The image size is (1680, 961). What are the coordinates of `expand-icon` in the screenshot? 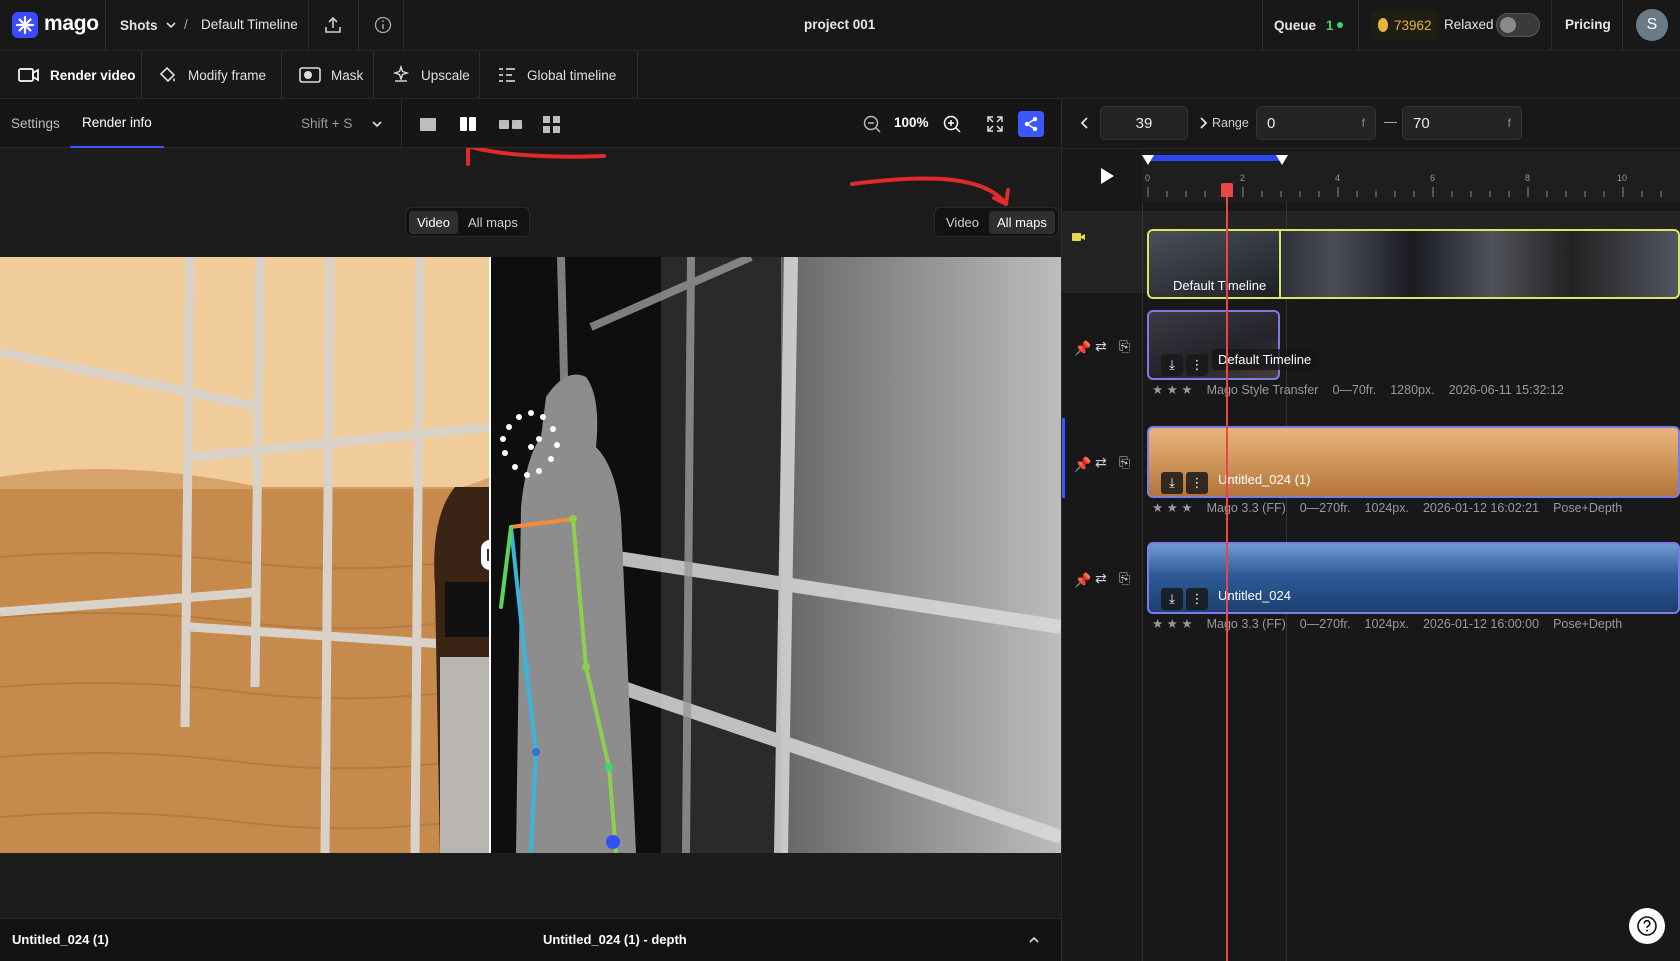 It's located at (995, 124).